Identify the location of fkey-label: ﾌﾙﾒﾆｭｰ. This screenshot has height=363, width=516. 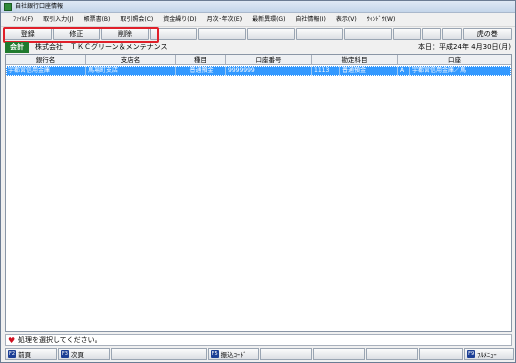
(487, 355).